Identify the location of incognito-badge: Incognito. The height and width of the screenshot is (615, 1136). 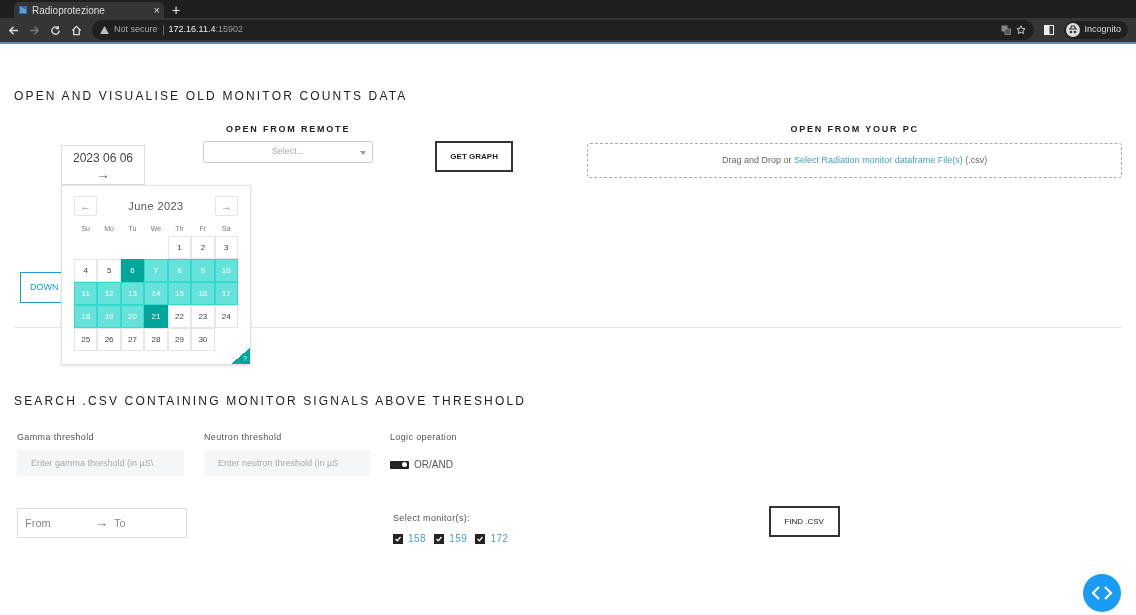
(1096, 30).